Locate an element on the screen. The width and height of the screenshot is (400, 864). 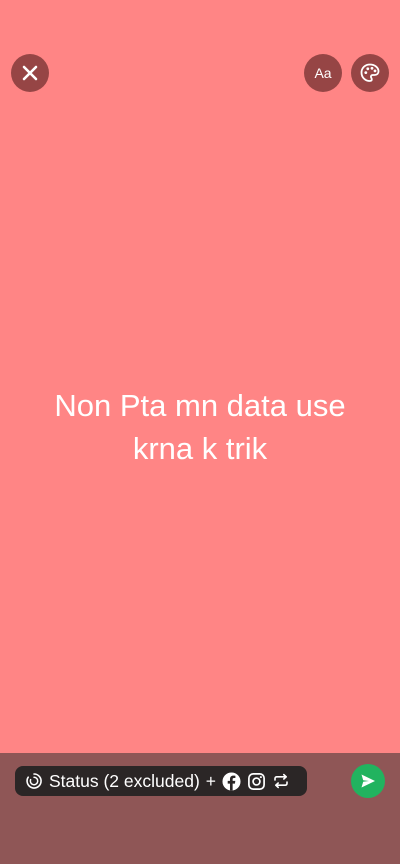
audience-plus: + is located at coordinates (211, 780).